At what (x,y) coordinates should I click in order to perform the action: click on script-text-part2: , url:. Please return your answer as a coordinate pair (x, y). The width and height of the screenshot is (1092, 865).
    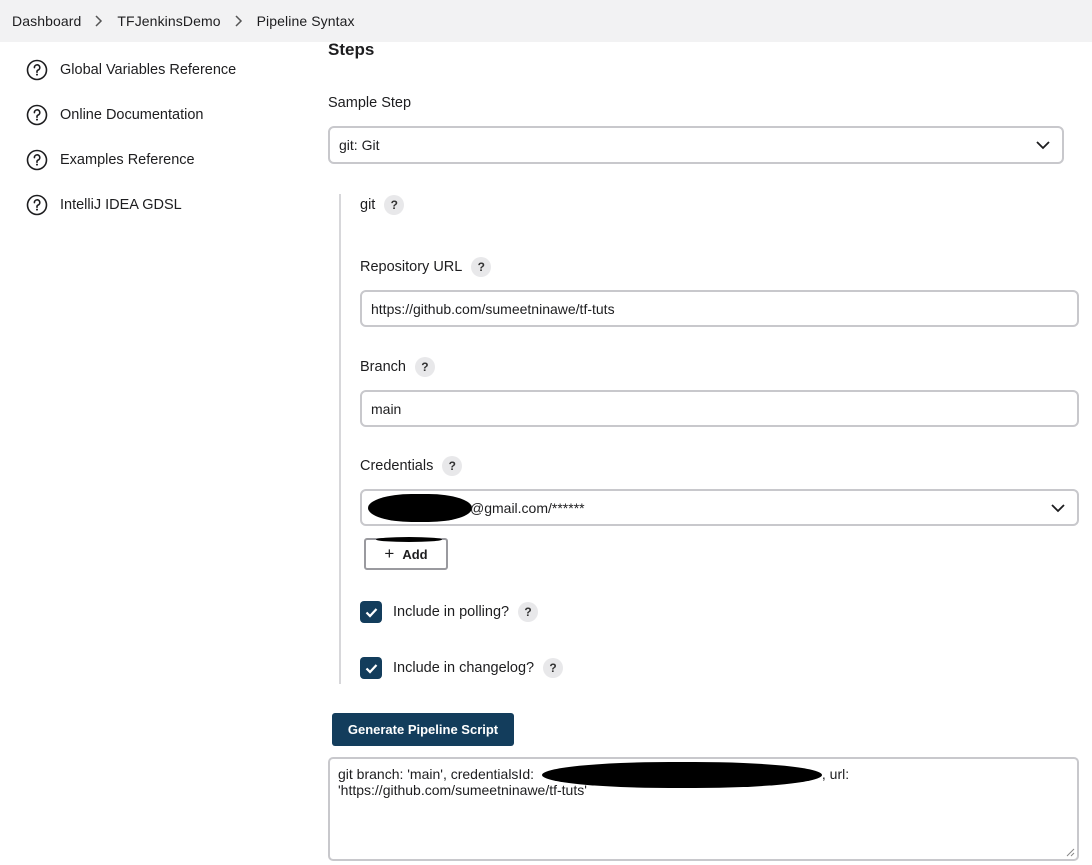
    Looking at the image, I should click on (835, 774).